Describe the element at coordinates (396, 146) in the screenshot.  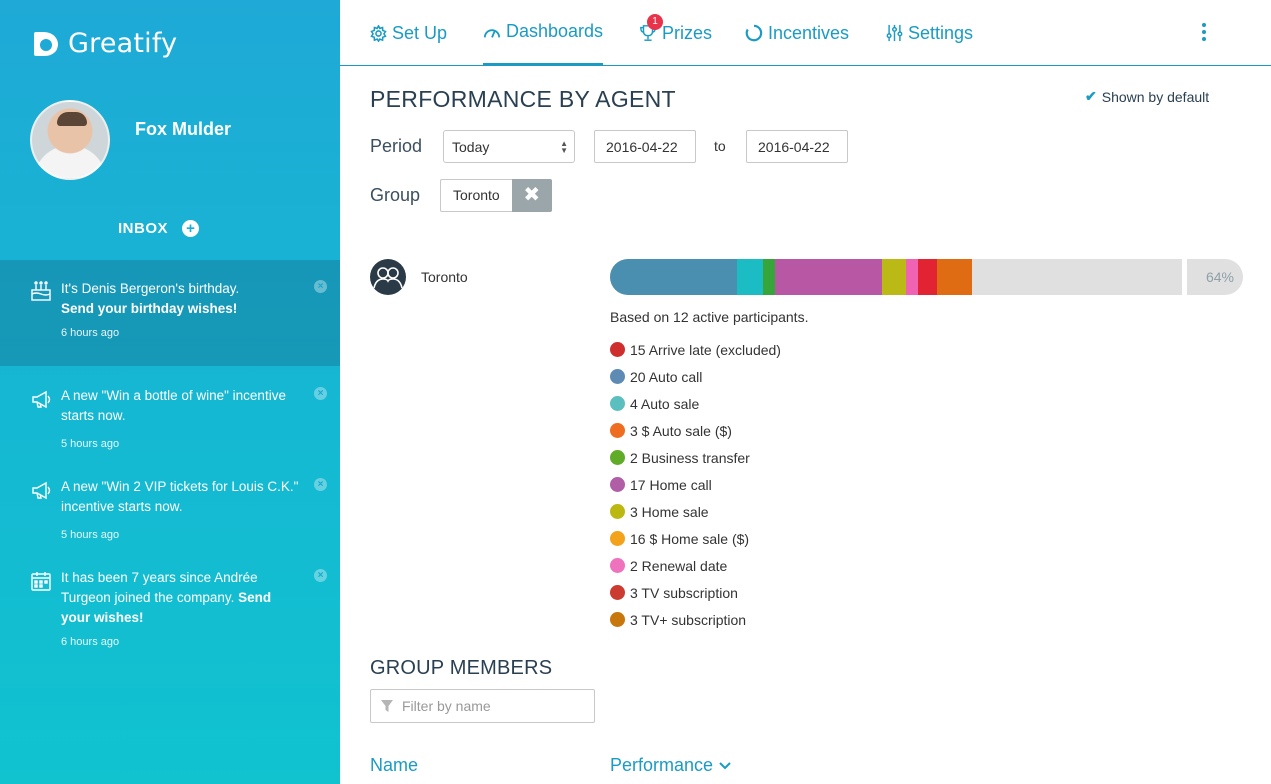
I see `period-label: Period` at that location.